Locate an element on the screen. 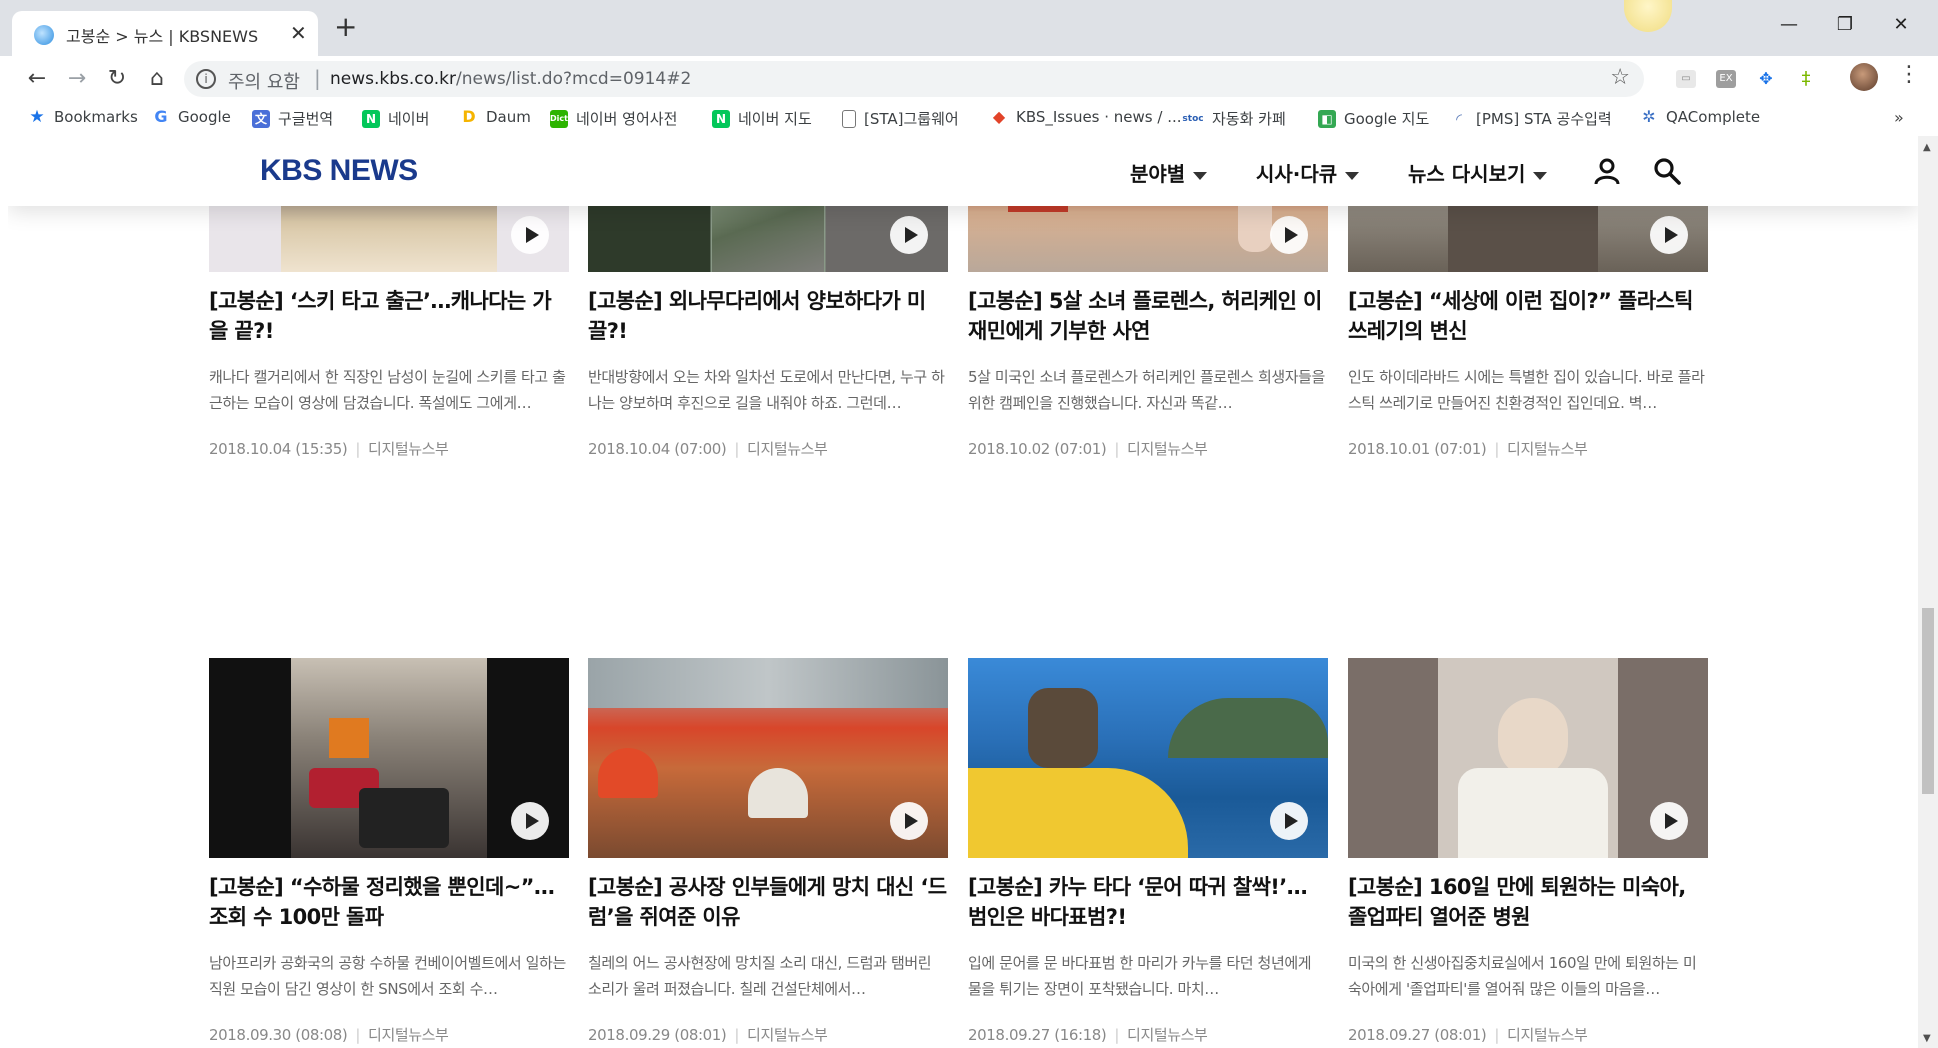  card-title: [고봉순] ‘스키 타고 출근’…캐나다는 가을 끝?! is located at coordinates (389, 316).